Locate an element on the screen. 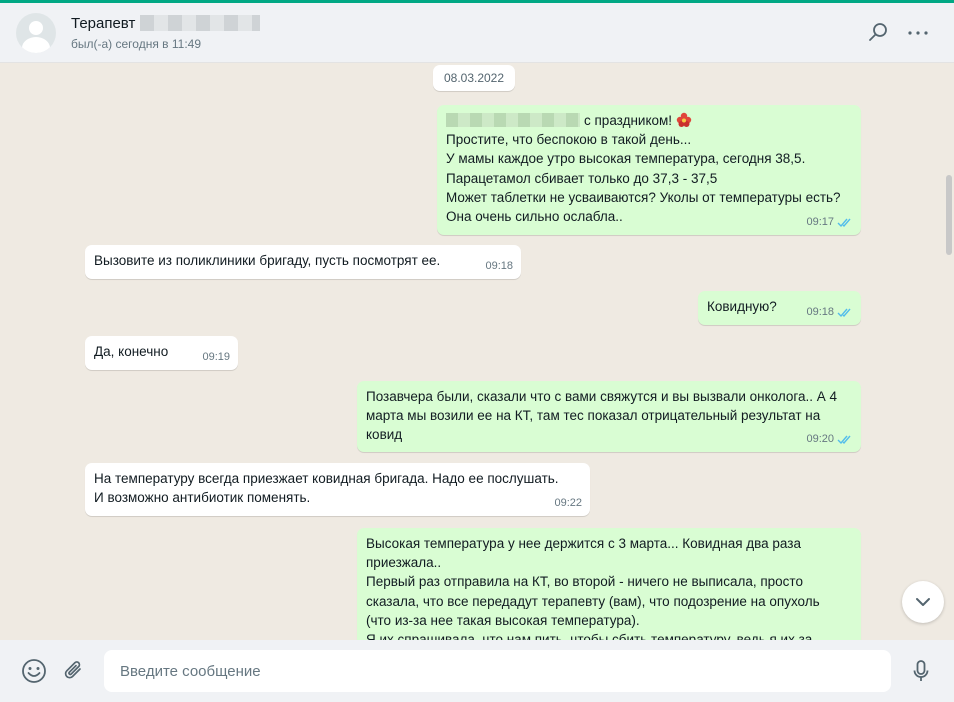  message-meta: 09:22 is located at coordinates (568, 503).